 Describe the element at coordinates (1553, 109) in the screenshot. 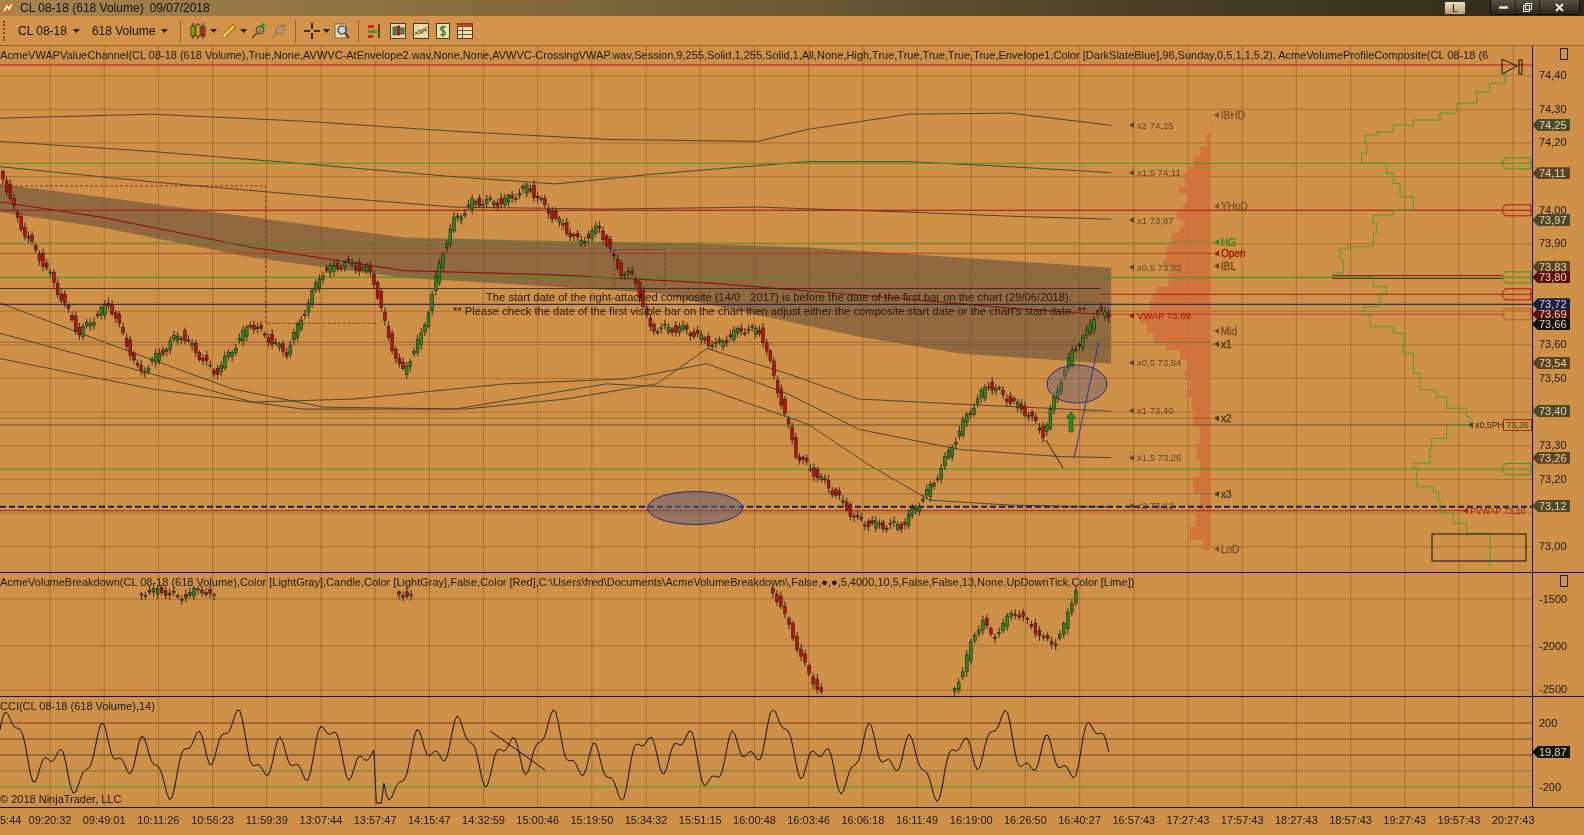

I see `axis-tick-label: 74,30` at that location.